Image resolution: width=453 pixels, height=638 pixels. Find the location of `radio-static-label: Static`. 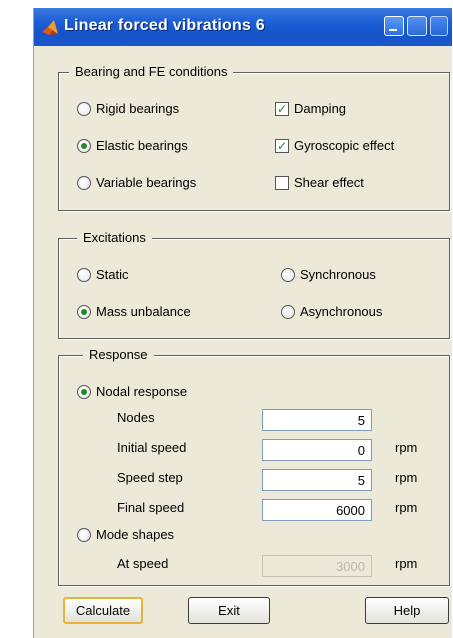

radio-static-label: Static is located at coordinates (112, 274).